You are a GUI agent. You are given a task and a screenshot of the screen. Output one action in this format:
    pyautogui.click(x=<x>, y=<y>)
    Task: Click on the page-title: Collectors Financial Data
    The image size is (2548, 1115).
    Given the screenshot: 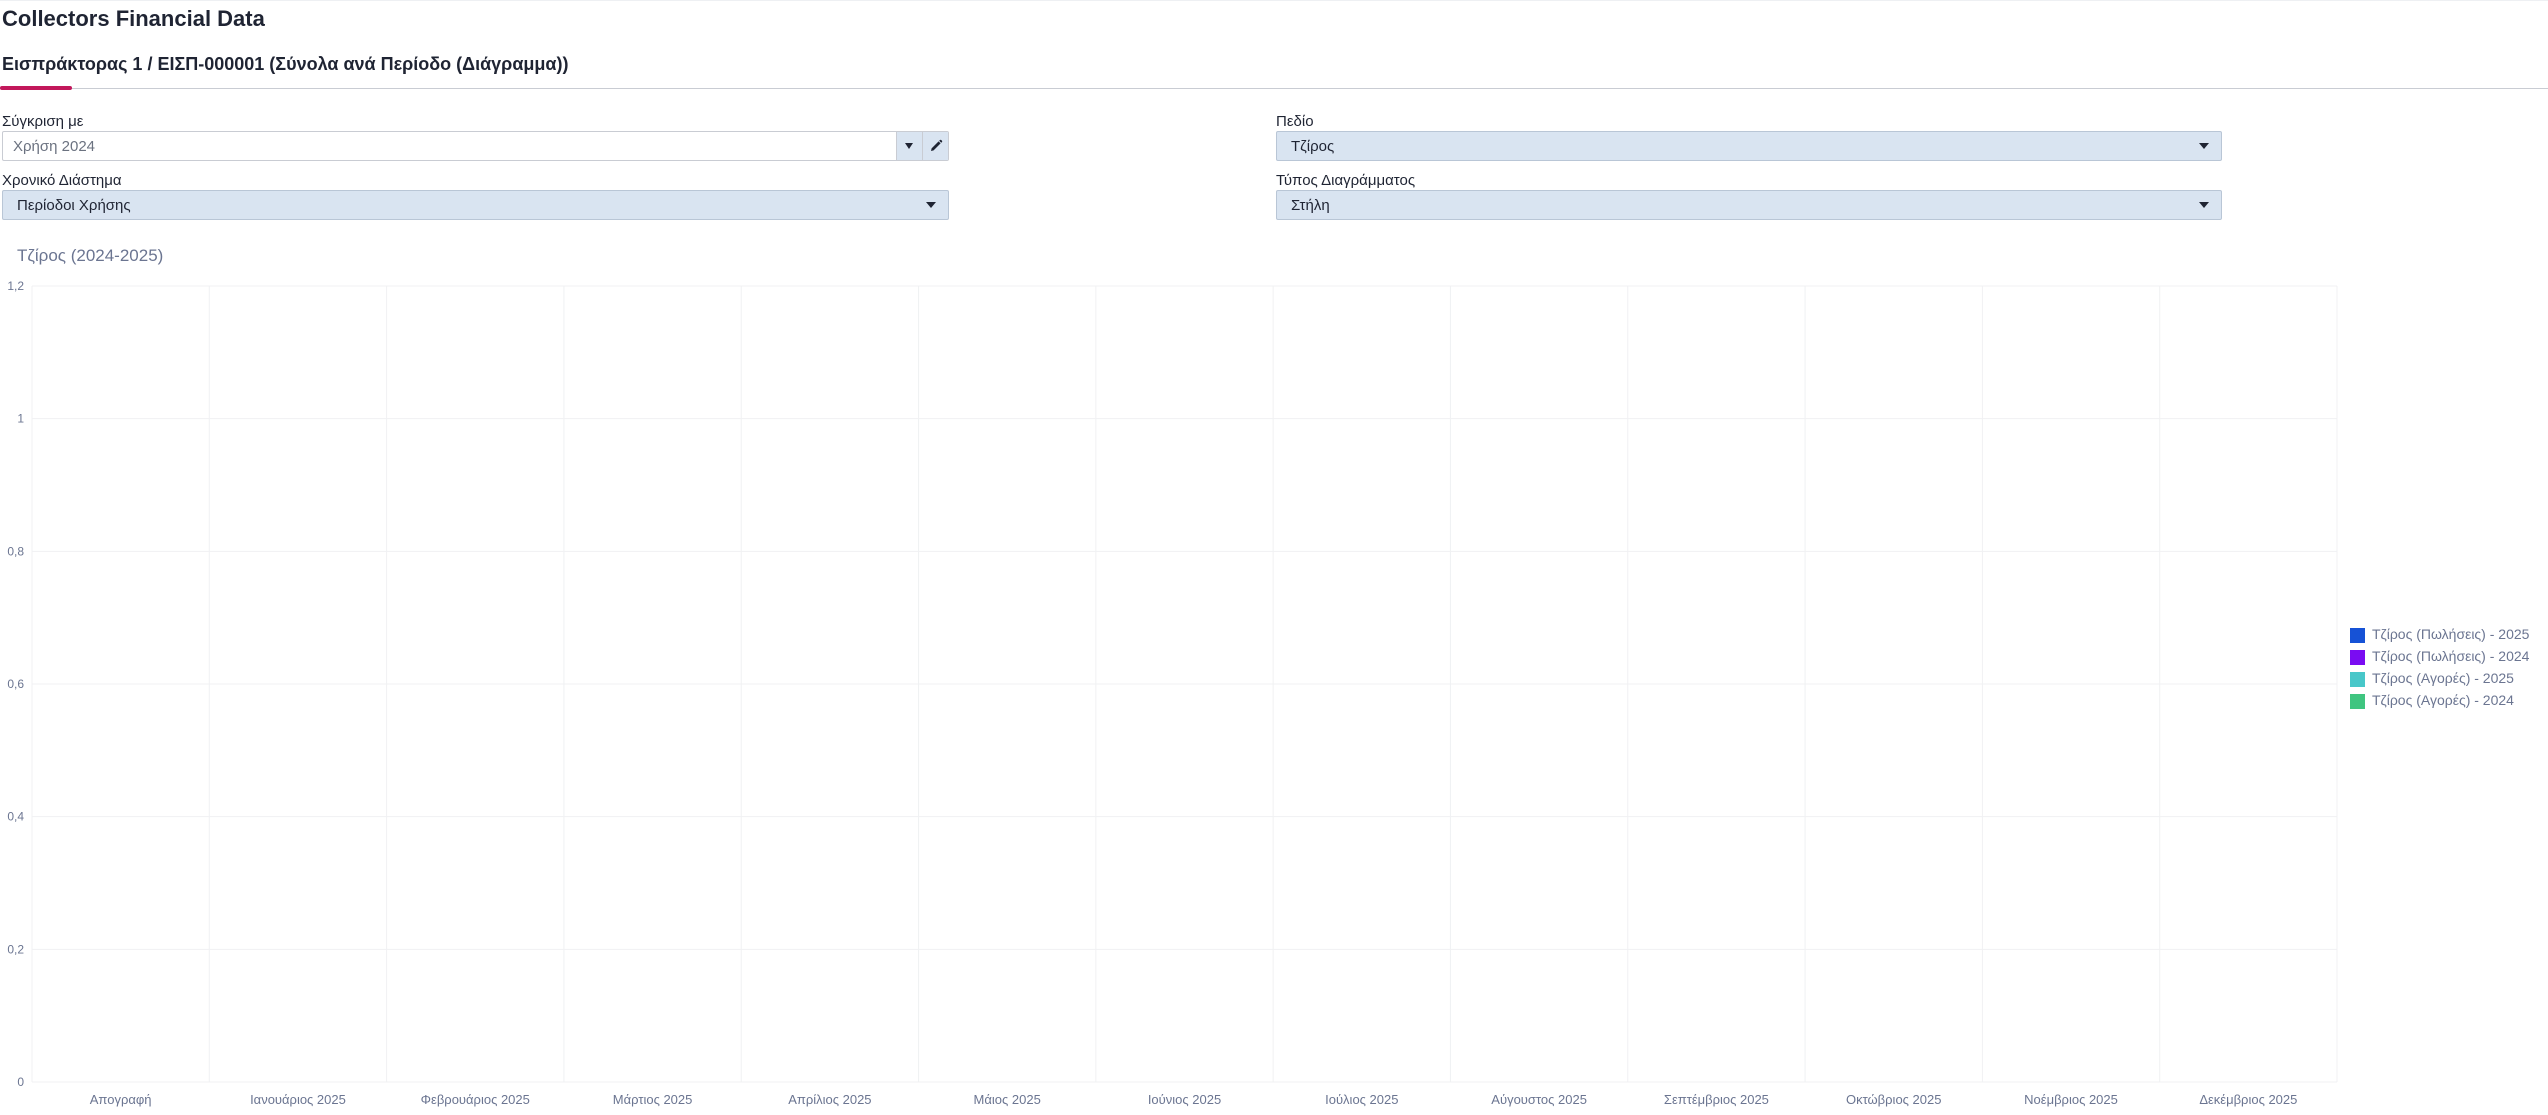 What is the action you would take?
    pyautogui.click(x=133, y=18)
    